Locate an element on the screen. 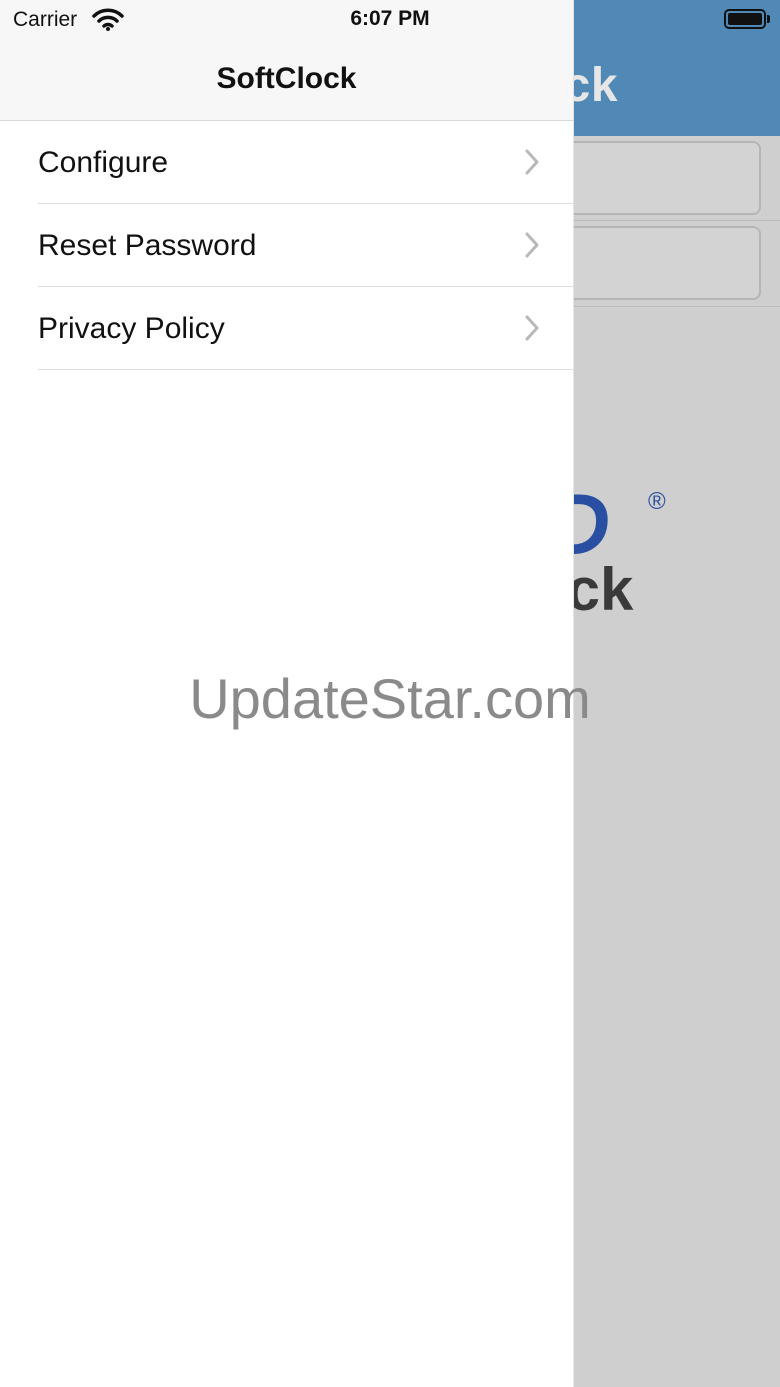 The image size is (780, 1387). watermark: UpdateStar.com is located at coordinates (390, 698).